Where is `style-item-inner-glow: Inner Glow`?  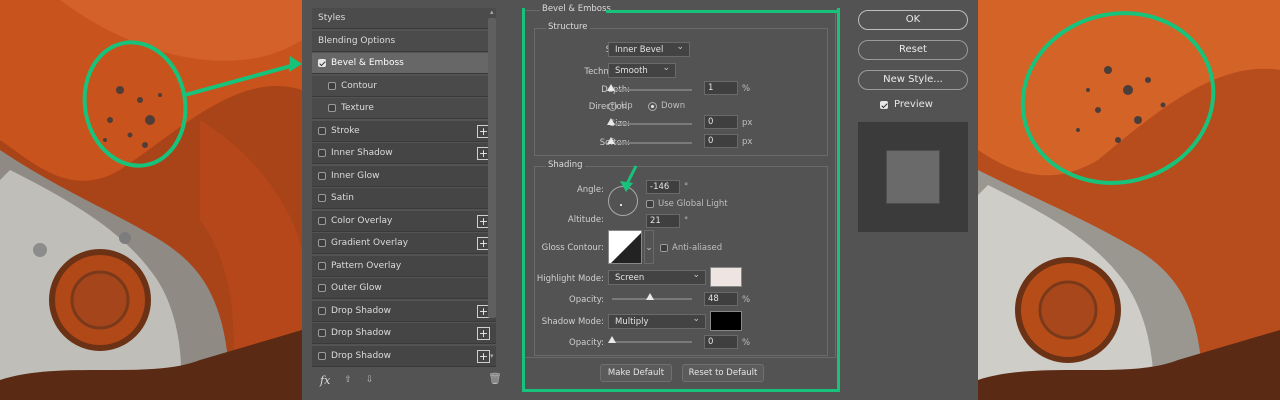 style-item-inner-glow: Inner Glow is located at coordinates (404, 176).